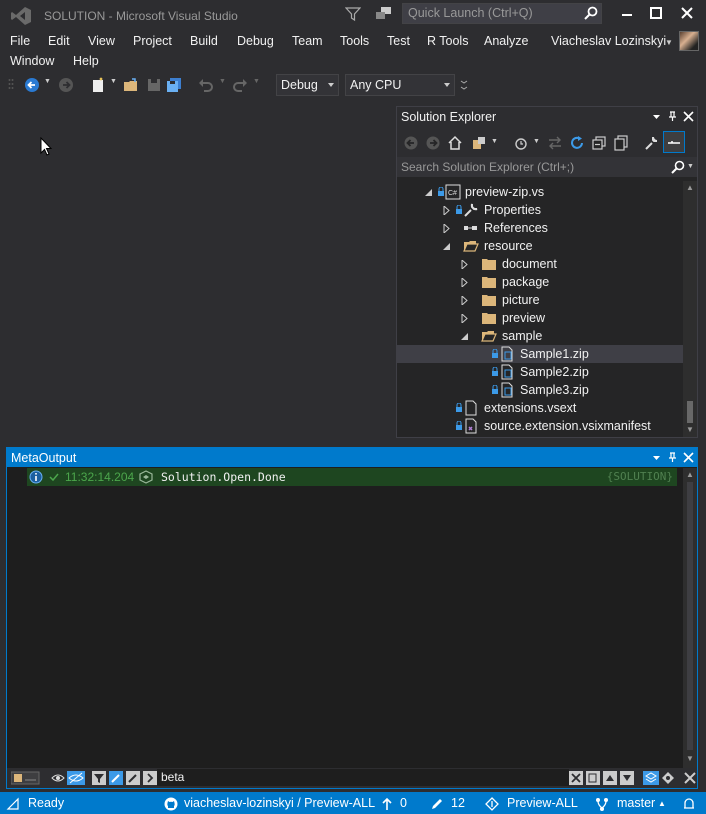  I want to click on arrow-up-icon, so click(387, 804).